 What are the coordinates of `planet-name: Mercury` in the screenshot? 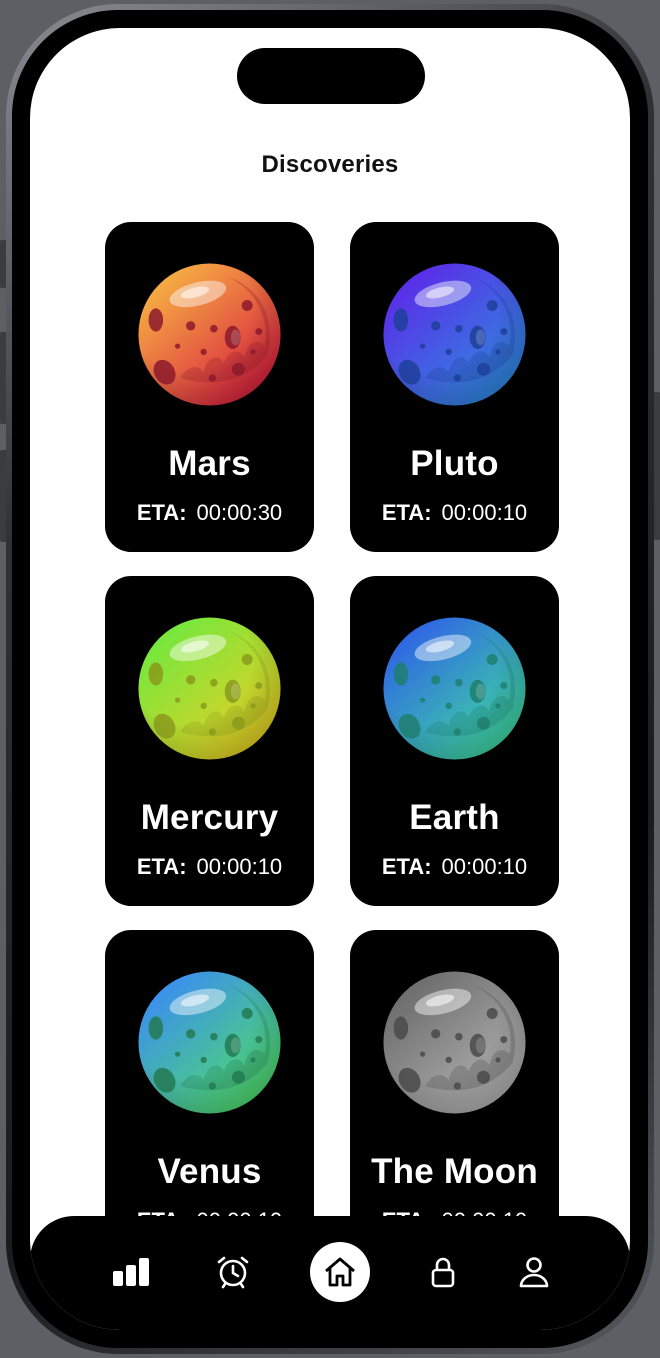 It's located at (209, 817).